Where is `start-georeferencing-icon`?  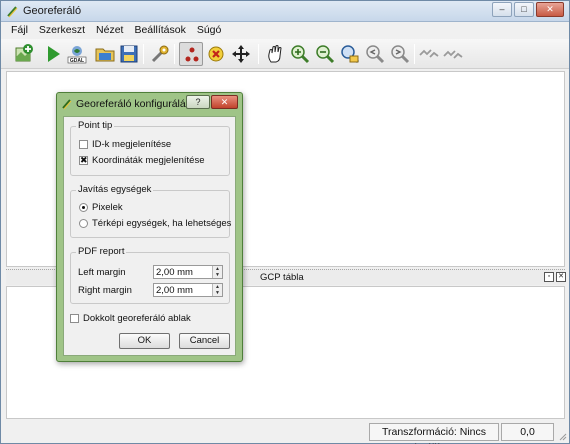 start-georeferencing-icon is located at coordinates (54, 54).